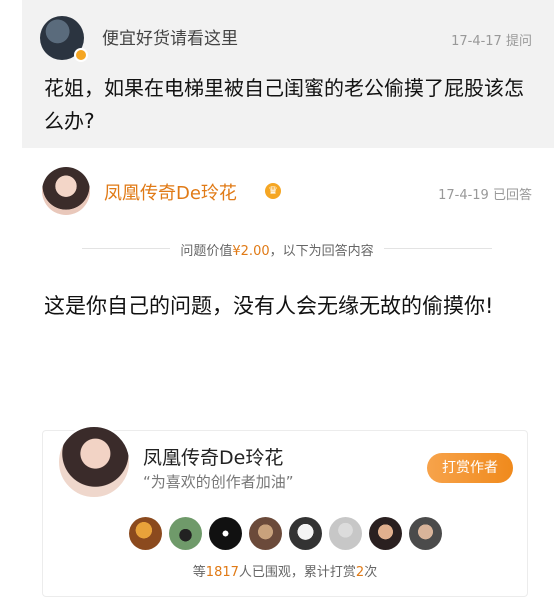 This screenshot has height=601, width=554. Describe the element at coordinates (284, 104) in the screenshot. I see `question-text: 花姐，如果在电梯里被自己闺蜜的老公偷摸了屁股该怎么办?` at that location.